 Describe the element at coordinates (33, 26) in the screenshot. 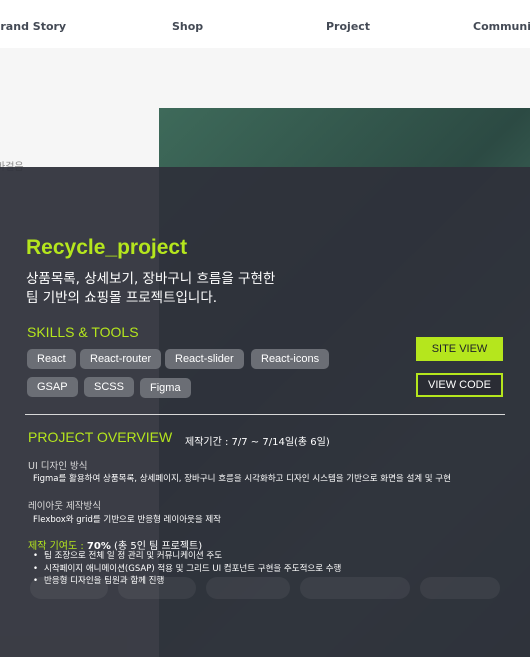

I see `nav-brand-story: Brand Story` at that location.